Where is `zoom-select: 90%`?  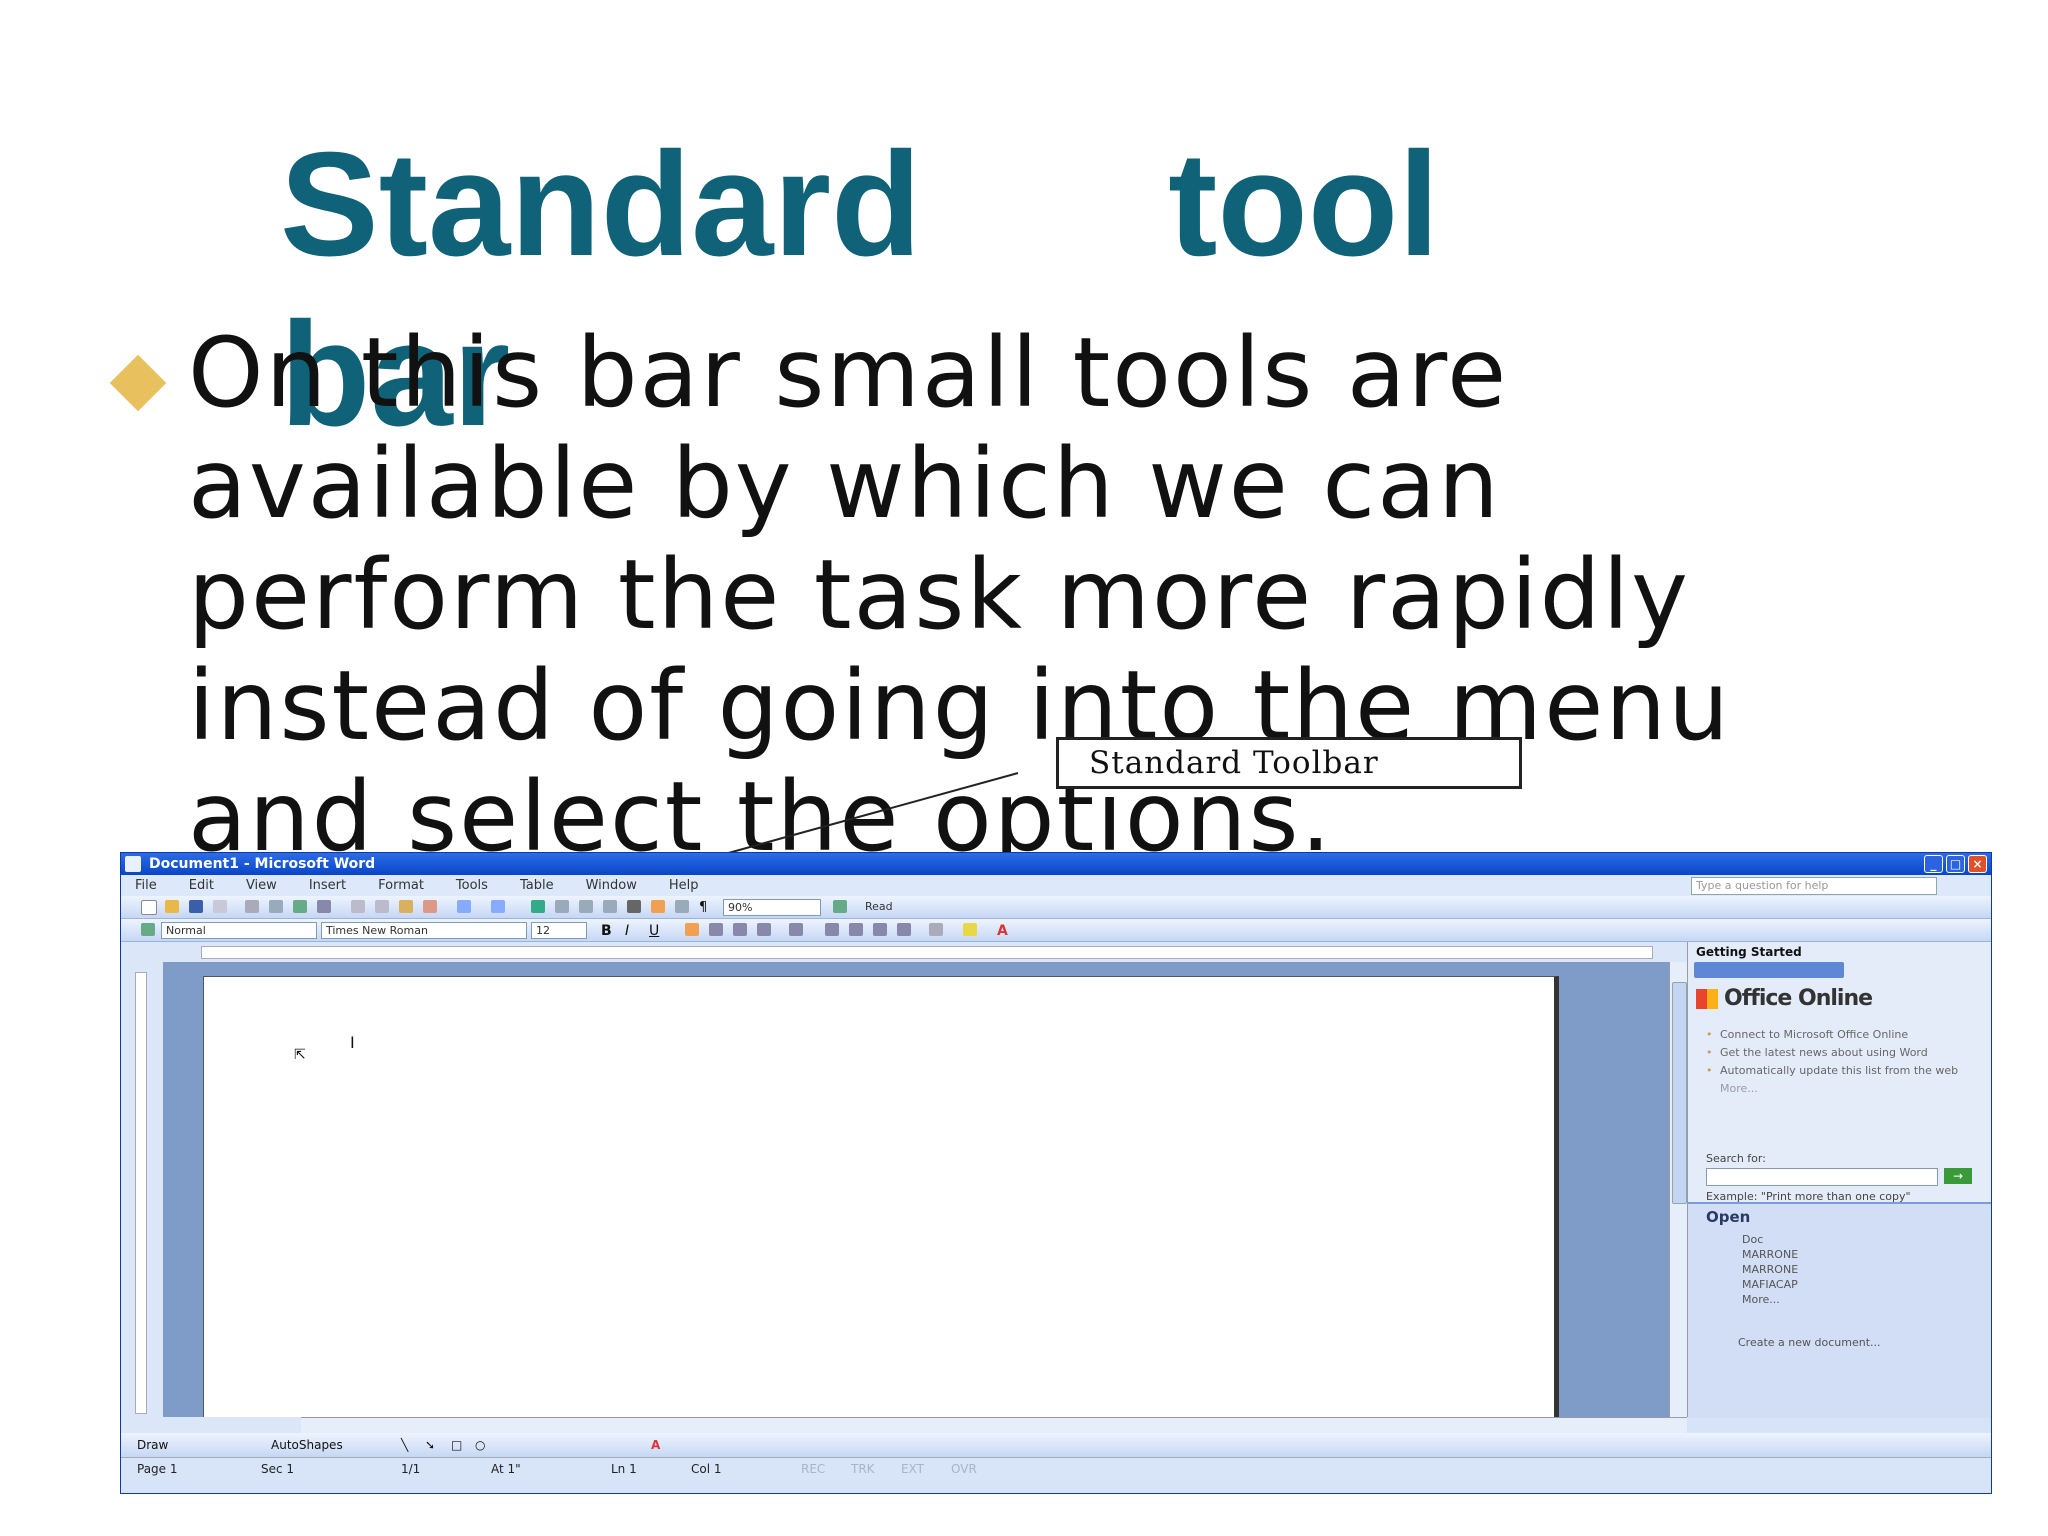
zoom-select: 90% is located at coordinates (772, 907).